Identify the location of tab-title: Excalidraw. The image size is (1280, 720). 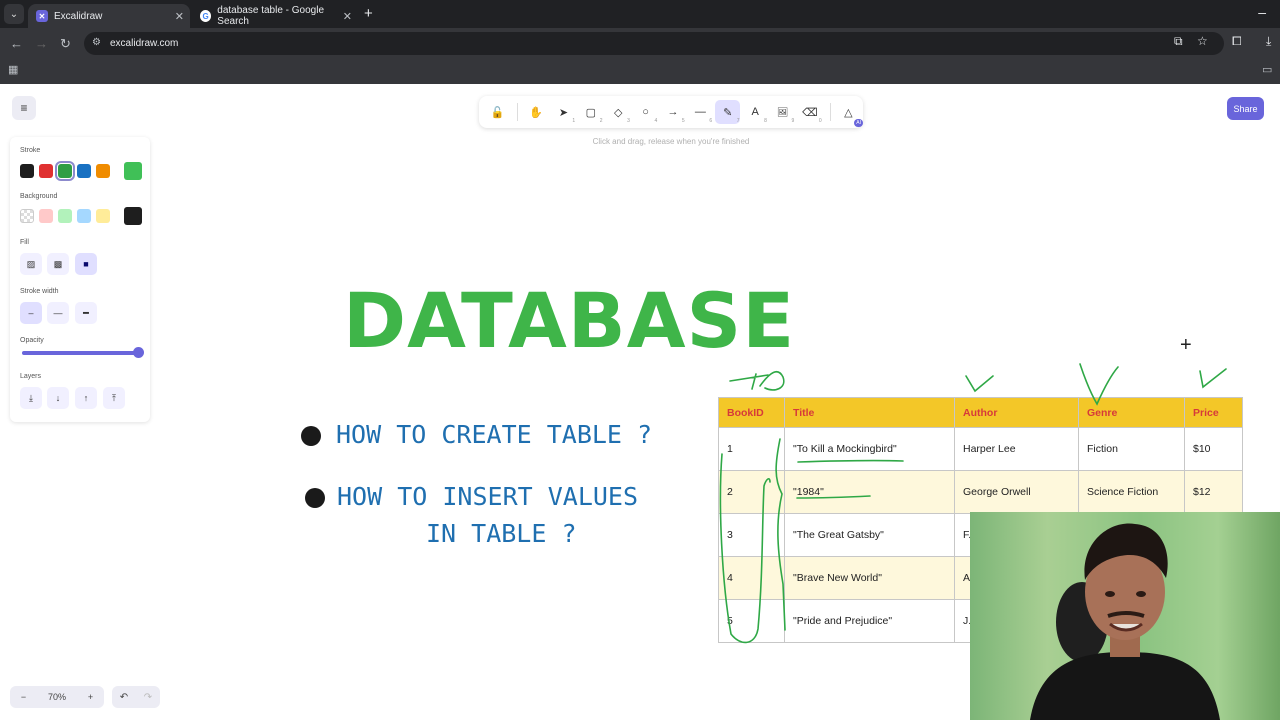
(78, 16).